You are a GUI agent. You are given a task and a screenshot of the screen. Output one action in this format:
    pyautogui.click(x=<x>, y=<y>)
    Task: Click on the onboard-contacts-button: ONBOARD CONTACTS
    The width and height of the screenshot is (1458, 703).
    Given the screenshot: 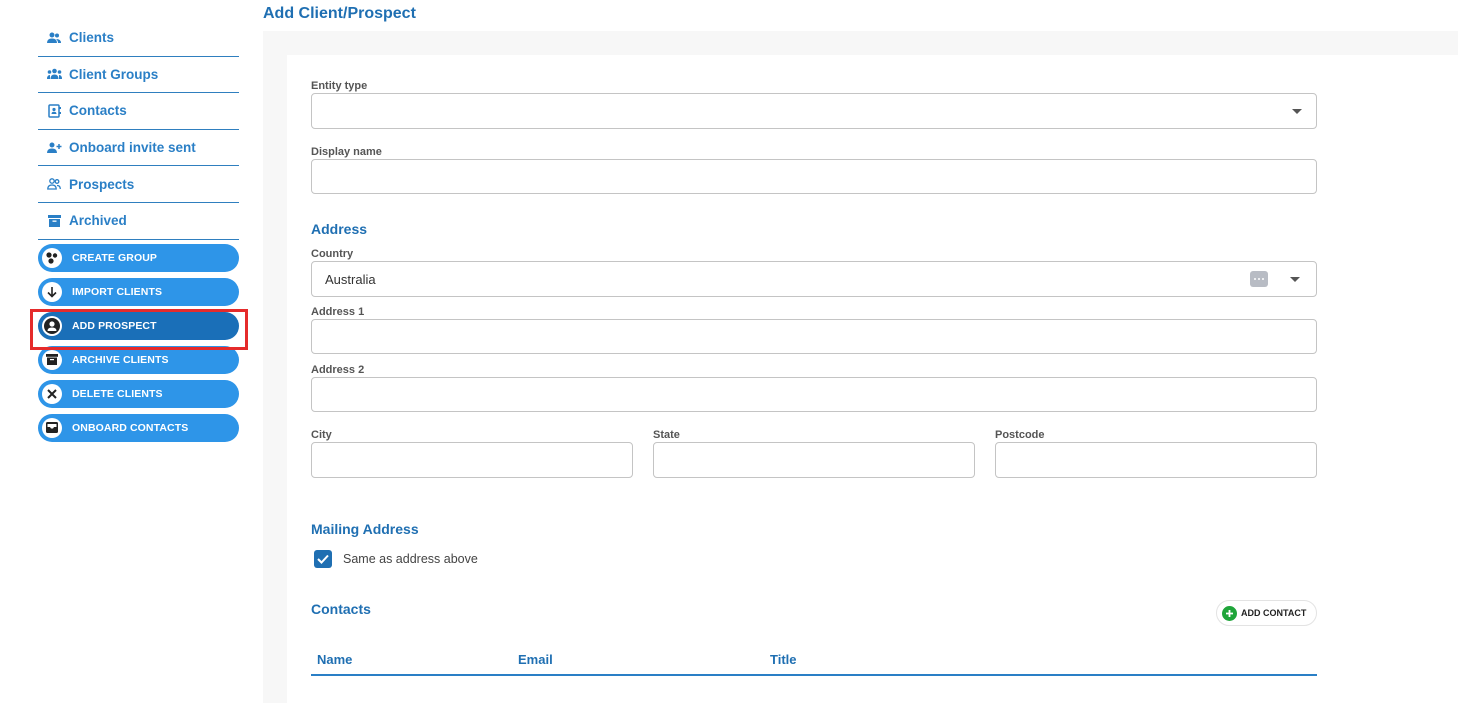 What is the action you would take?
    pyautogui.click(x=138, y=427)
    